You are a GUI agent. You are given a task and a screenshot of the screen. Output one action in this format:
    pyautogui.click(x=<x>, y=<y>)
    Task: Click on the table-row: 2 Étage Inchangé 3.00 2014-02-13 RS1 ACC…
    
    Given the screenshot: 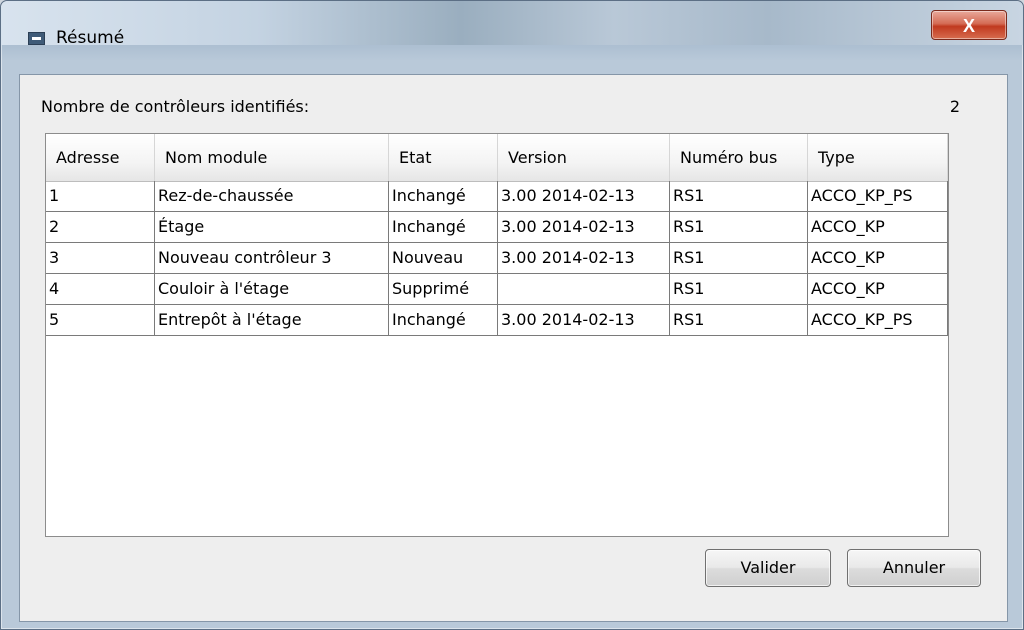 What is the action you would take?
    pyautogui.click(x=497, y=227)
    